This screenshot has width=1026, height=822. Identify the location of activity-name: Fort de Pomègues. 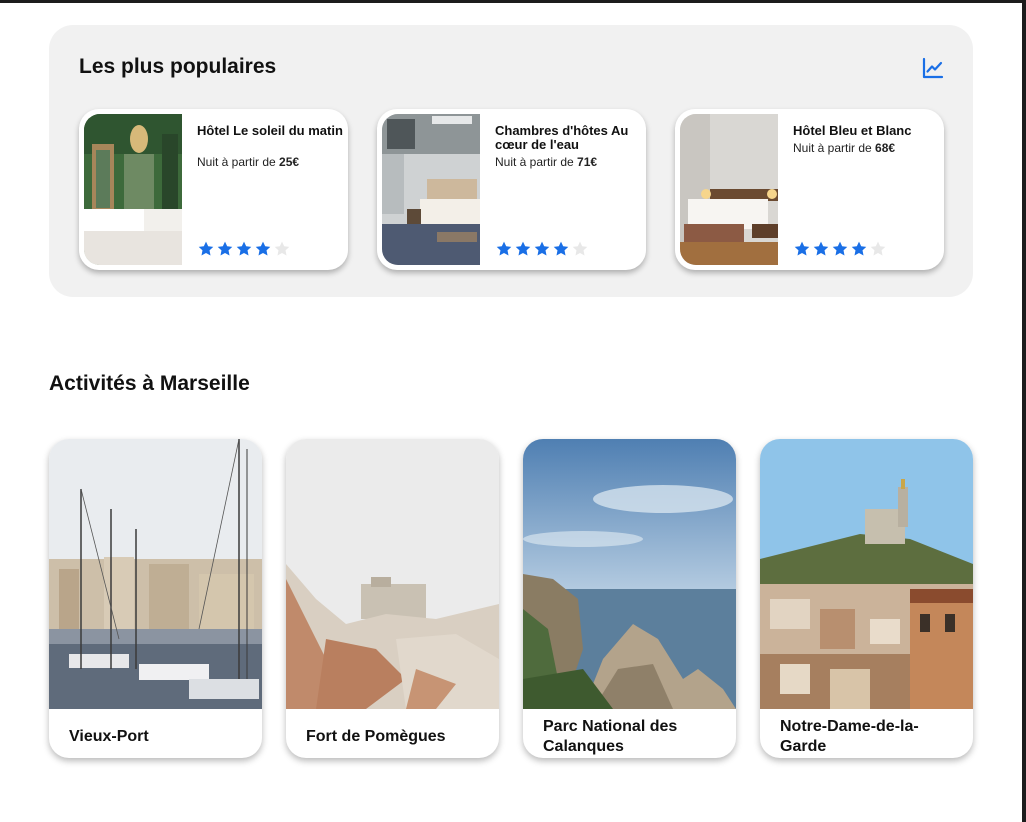
(376, 736).